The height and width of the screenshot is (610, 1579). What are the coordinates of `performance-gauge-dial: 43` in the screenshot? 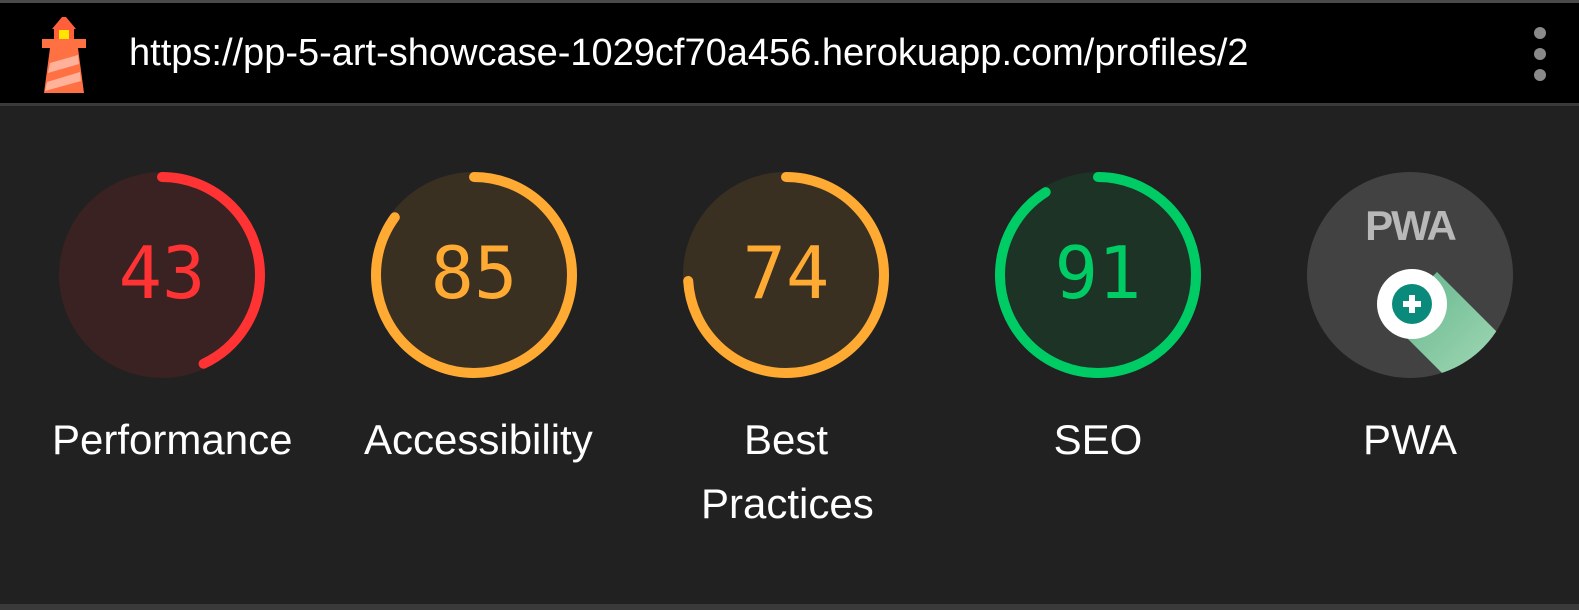 It's located at (162, 275).